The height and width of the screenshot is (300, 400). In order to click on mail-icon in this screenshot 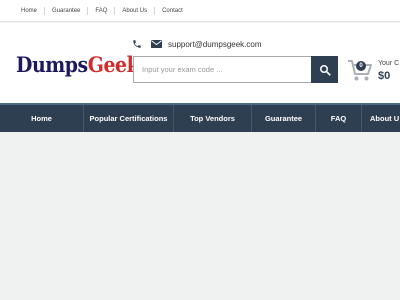, I will do `click(156, 44)`.